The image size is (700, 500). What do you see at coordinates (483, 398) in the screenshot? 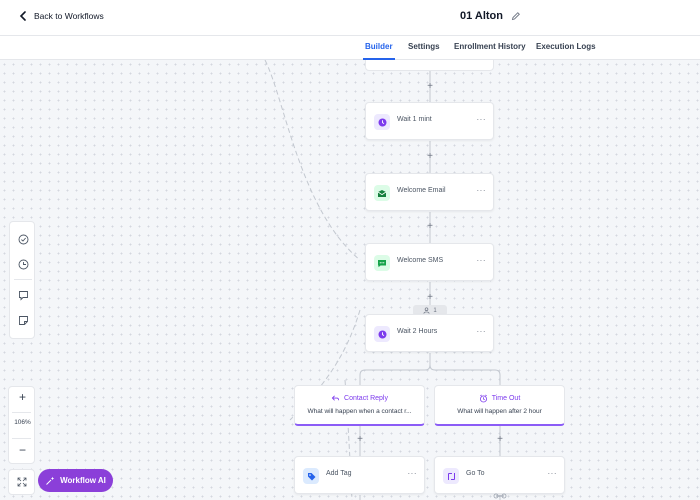
I see `alarm-clock-icon` at bounding box center [483, 398].